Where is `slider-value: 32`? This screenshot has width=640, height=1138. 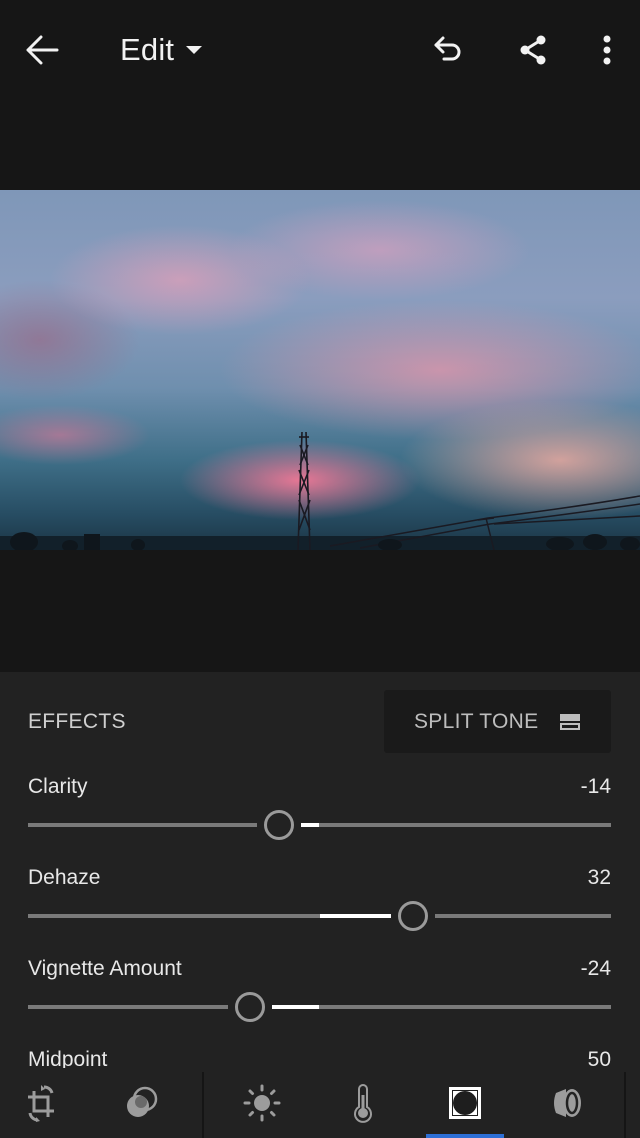 slider-value: 32 is located at coordinates (599, 878).